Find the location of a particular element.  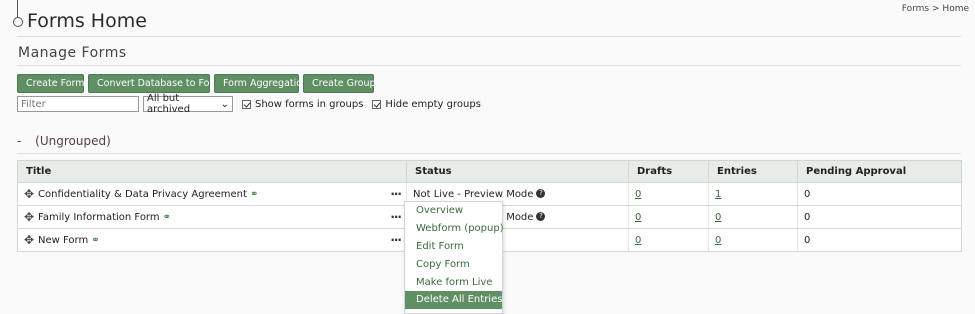

hide-empty-groups-label: Hide empty groups is located at coordinates (433, 104).